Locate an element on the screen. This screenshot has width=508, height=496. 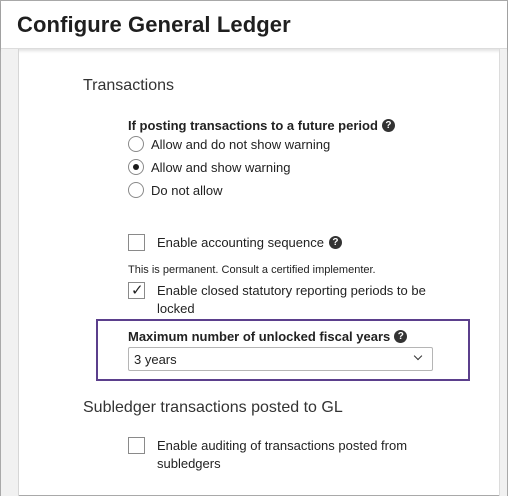
title-bar: Configure General Ledger is located at coordinates (254, 25).